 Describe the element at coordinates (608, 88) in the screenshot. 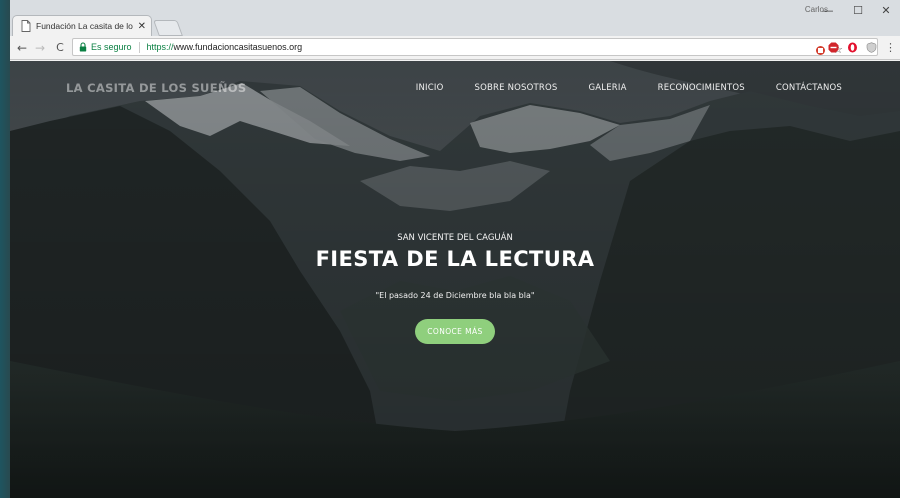

I see `nav-galeria: GALERIA` at that location.